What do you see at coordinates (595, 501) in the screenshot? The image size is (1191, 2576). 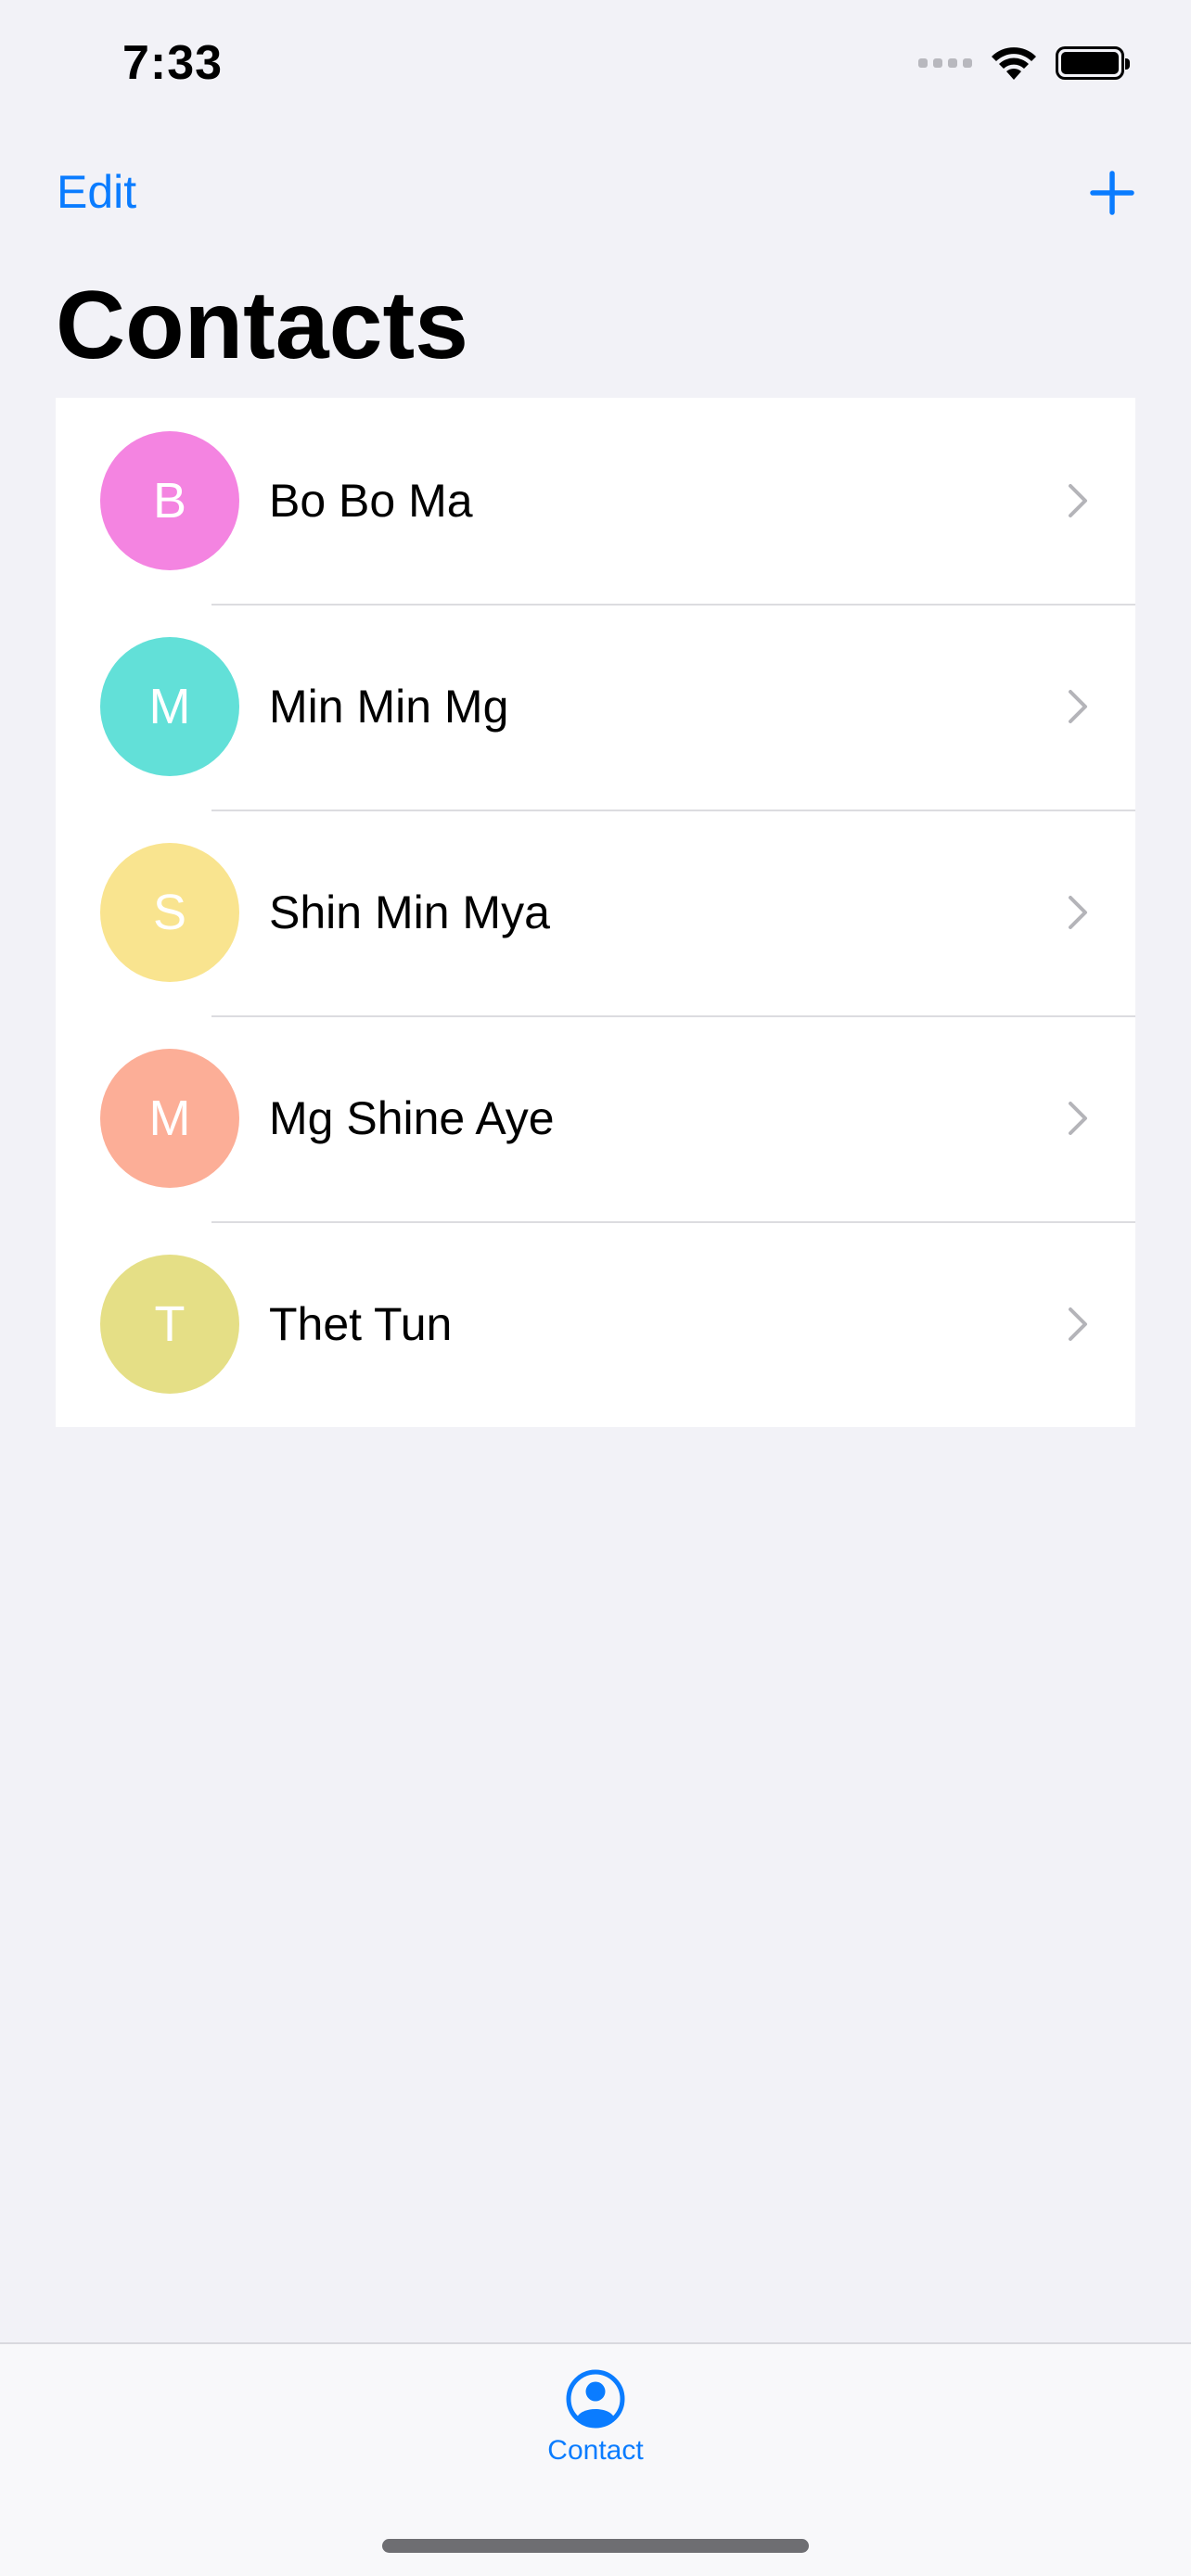 I see `contact-row: B Bo Bo Ma` at bounding box center [595, 501].